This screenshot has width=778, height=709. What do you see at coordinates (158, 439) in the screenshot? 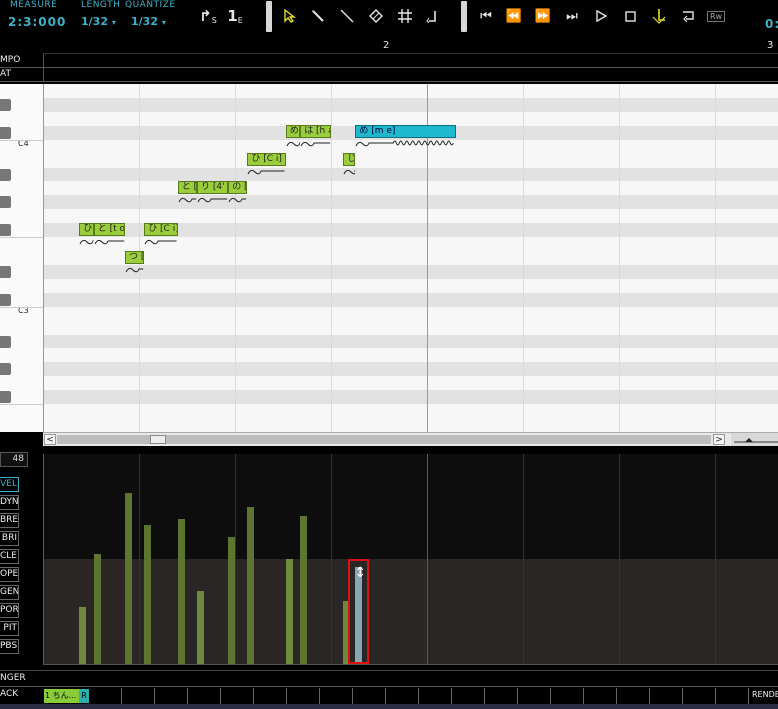
I see `scroll-thumb` at bounding box center [158, 439].